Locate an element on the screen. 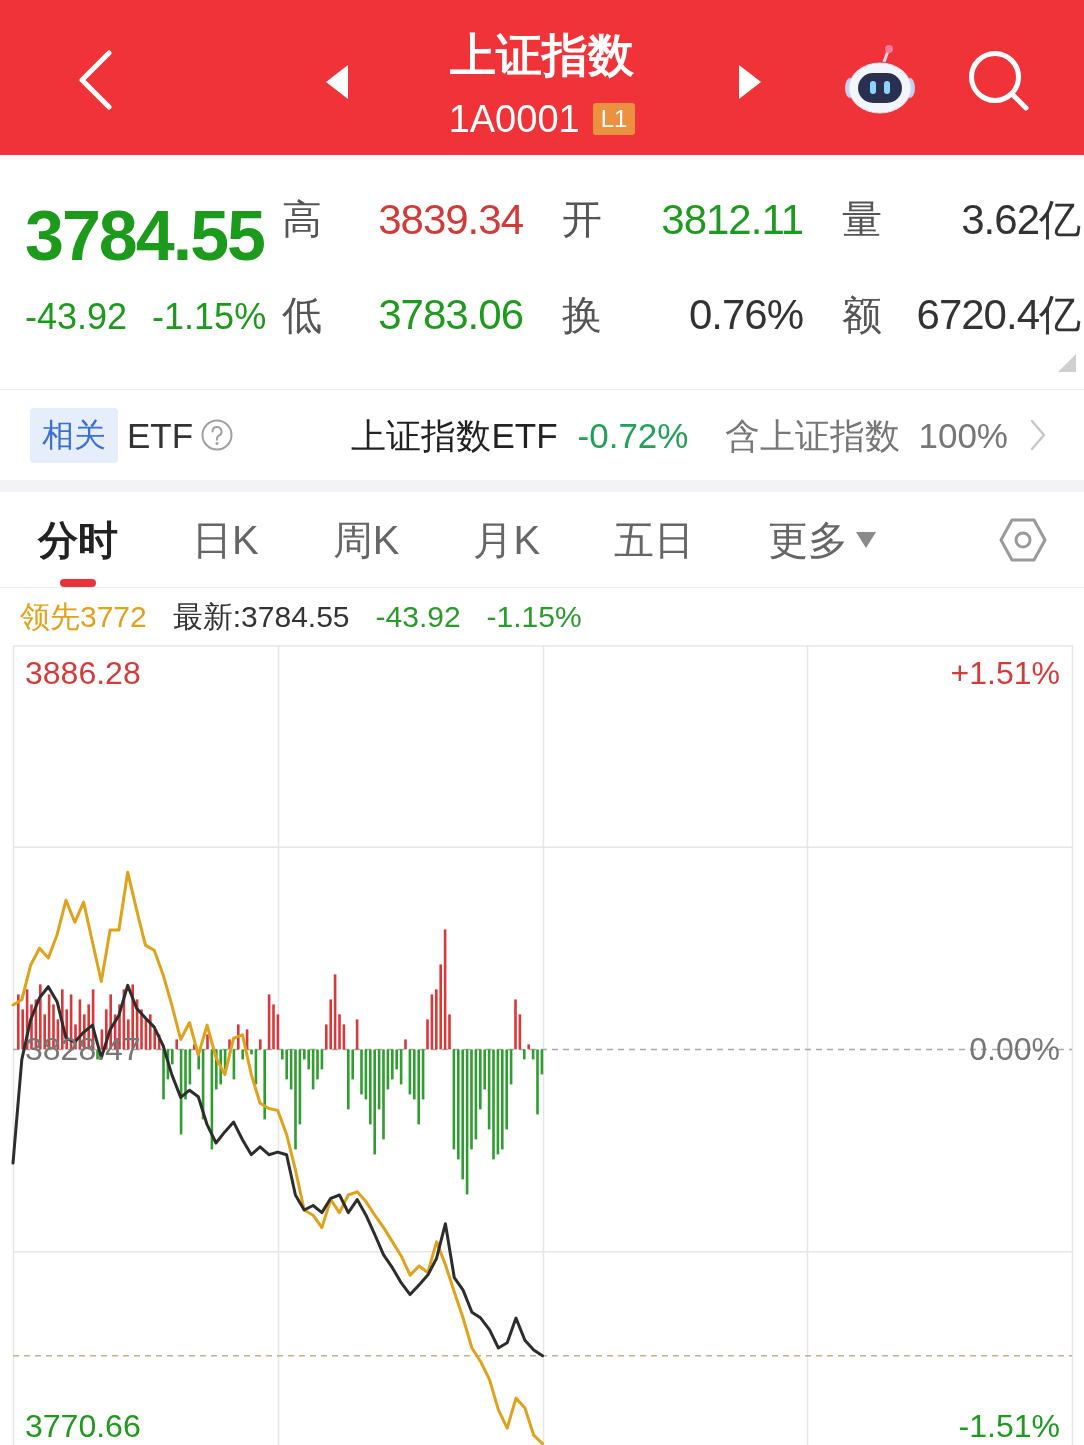  stat-label: 换 is located at coordinates (582, 315).